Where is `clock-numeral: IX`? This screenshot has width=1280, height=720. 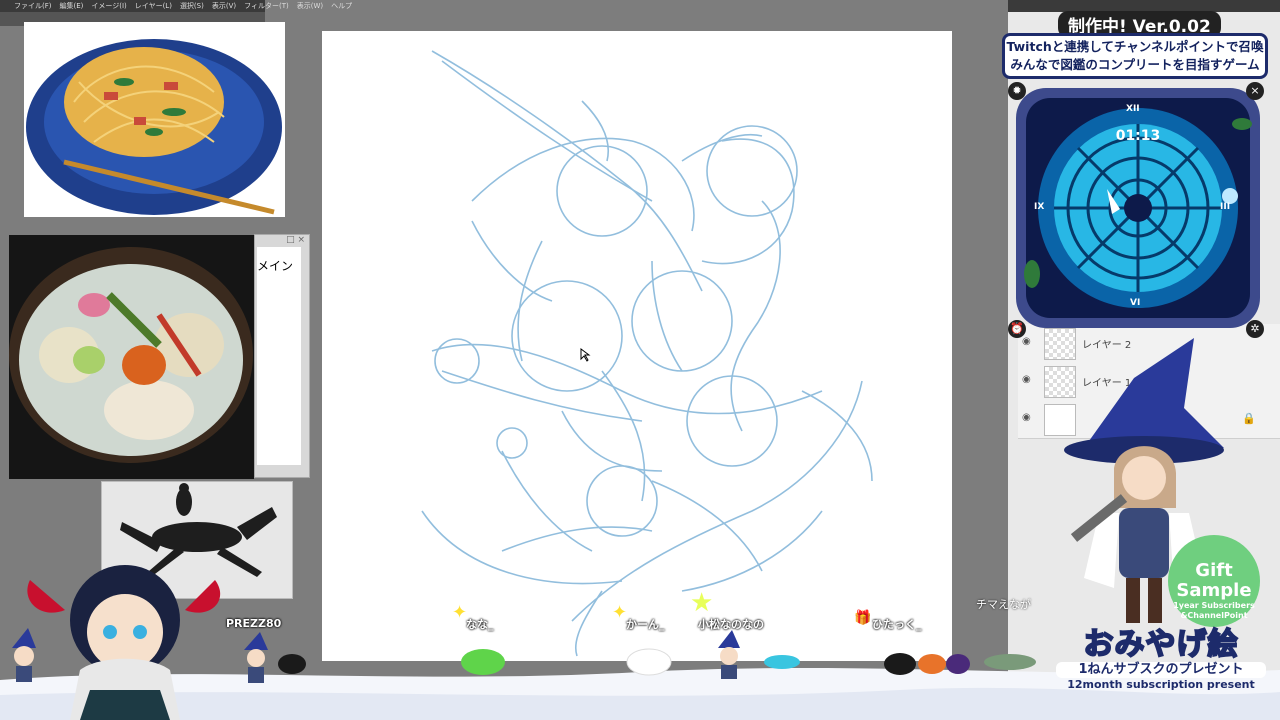
clock-numeral: IX is located at coordinates (1039, 207).